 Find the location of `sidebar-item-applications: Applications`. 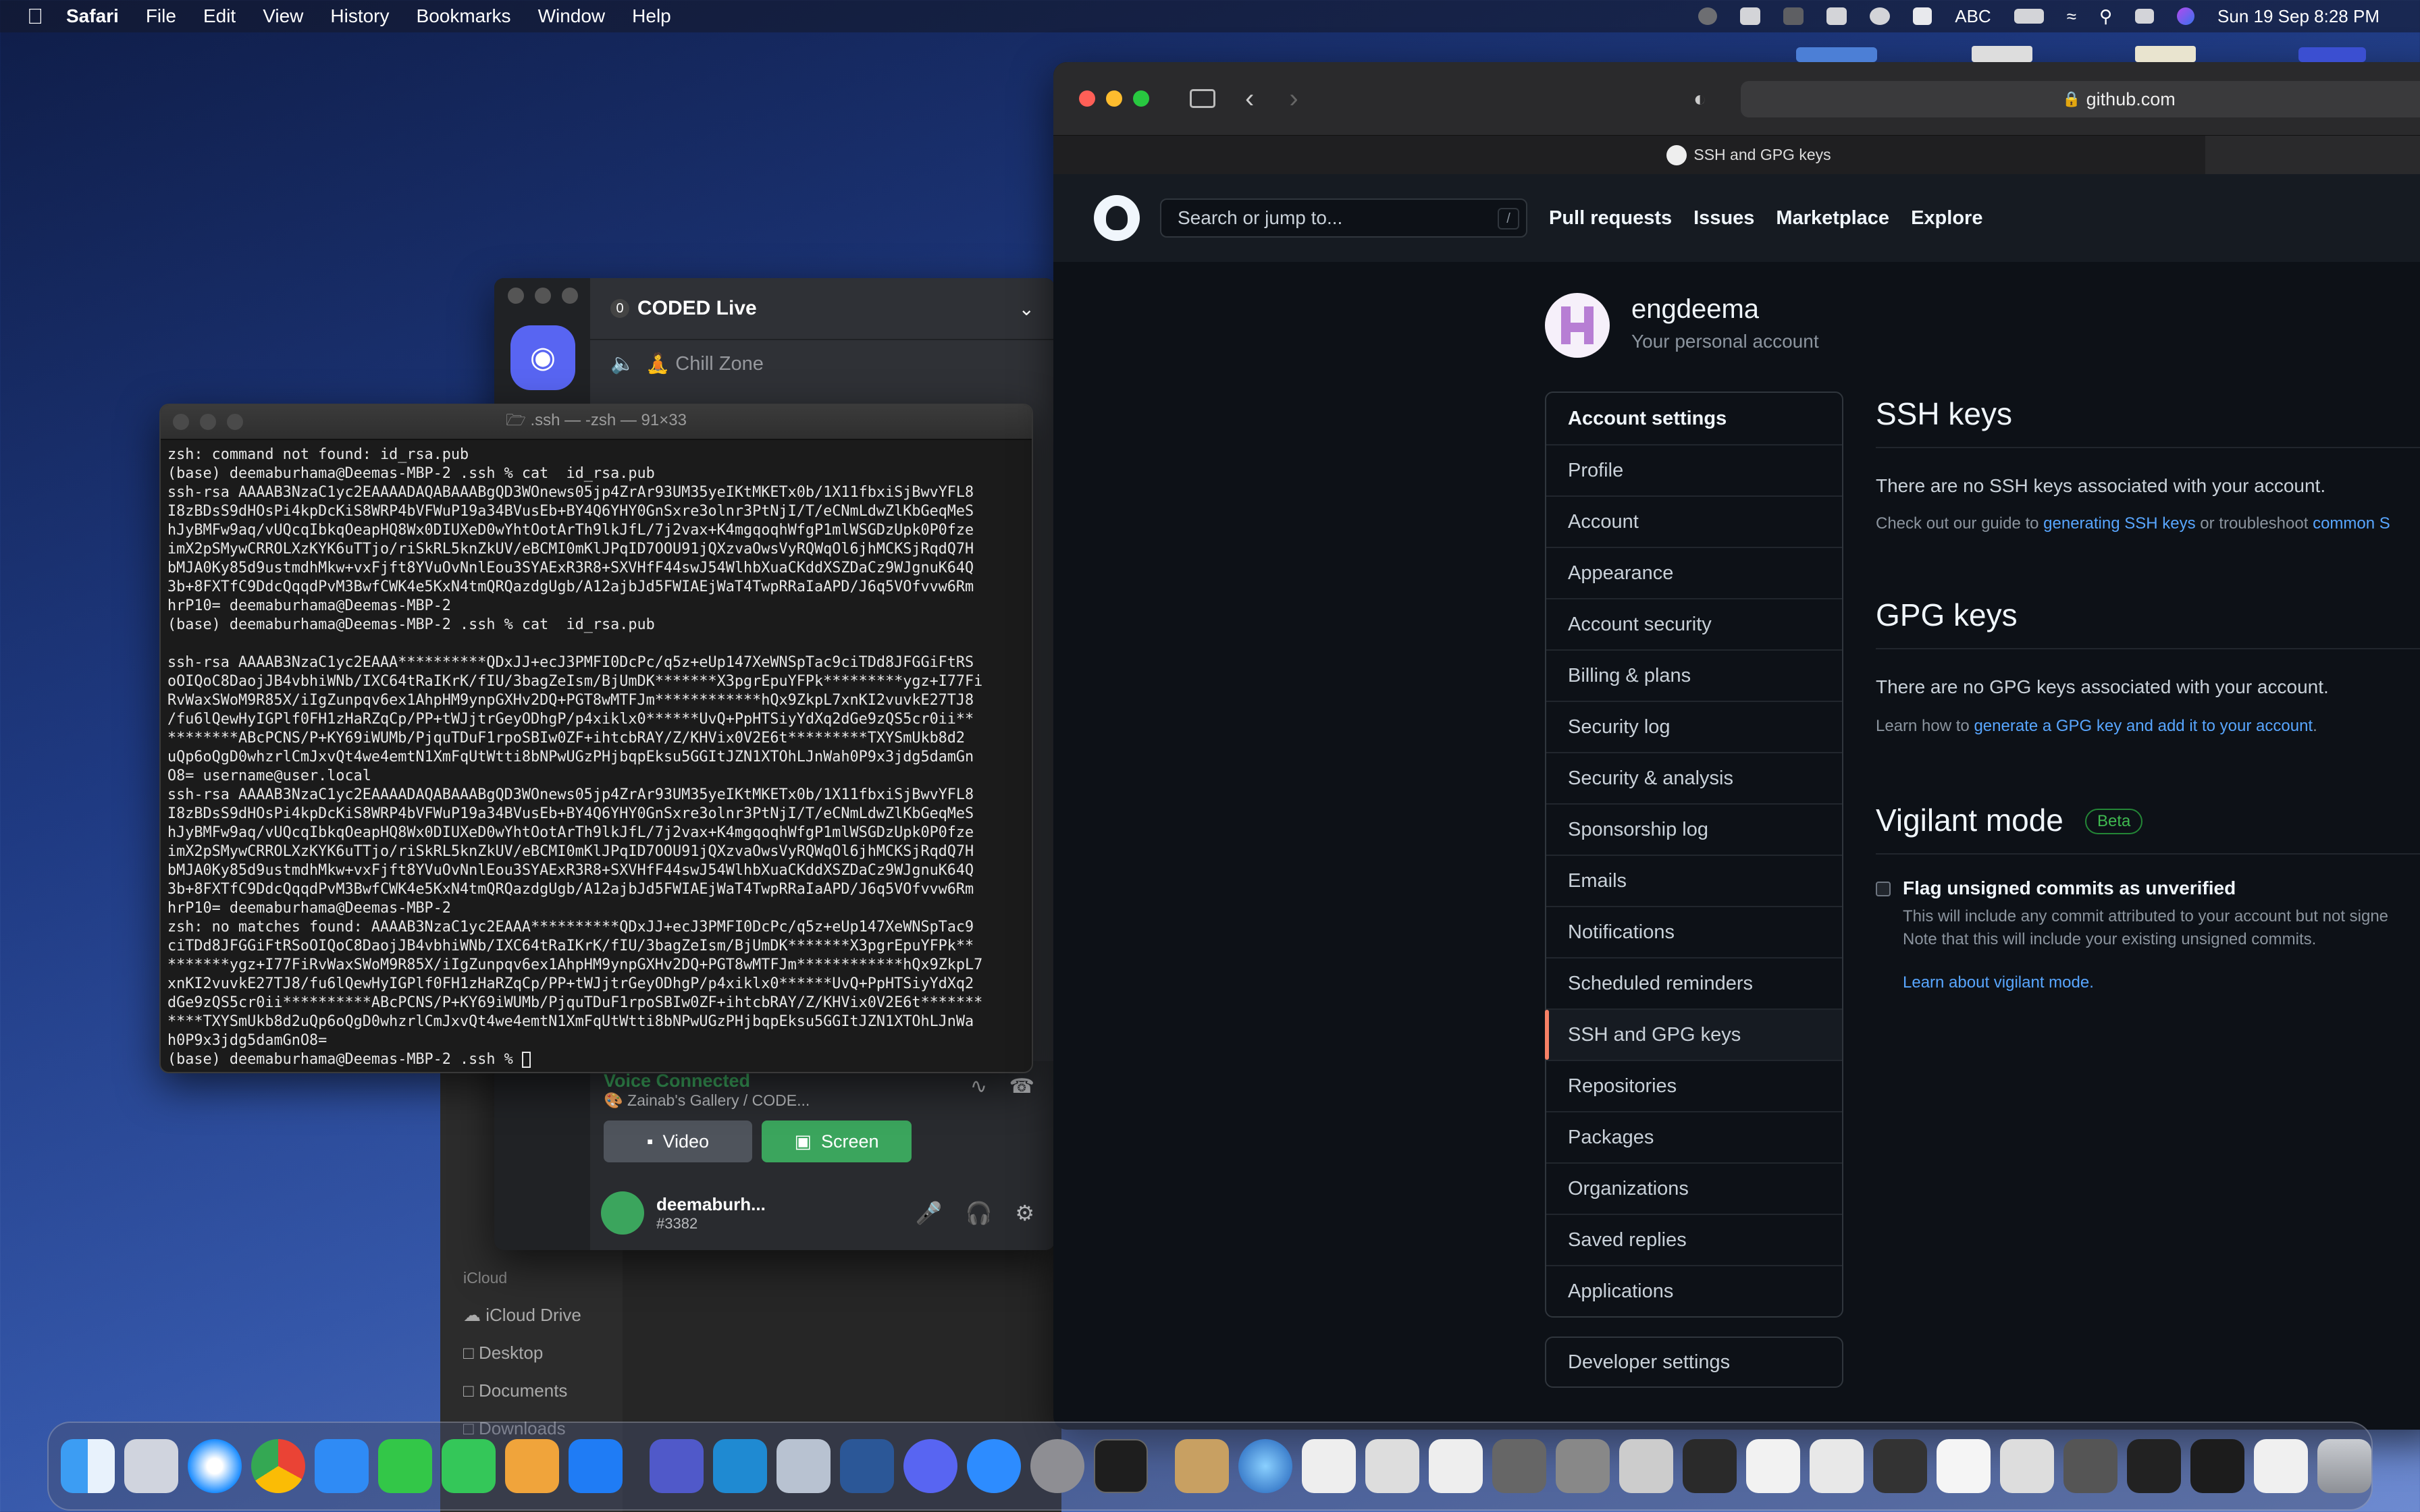

sidebar-item-applications: Applications is located at coordinates (1694, 1290).